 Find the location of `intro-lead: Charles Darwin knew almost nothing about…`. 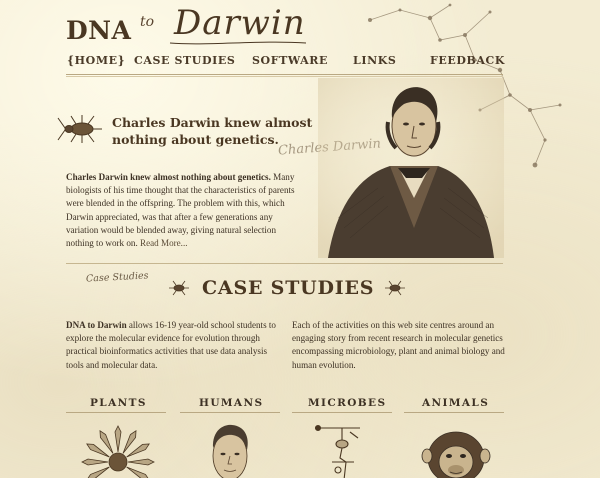

intro-lead: Charles Darwin knew almost nothing about… is located at coordinates (168, 177).